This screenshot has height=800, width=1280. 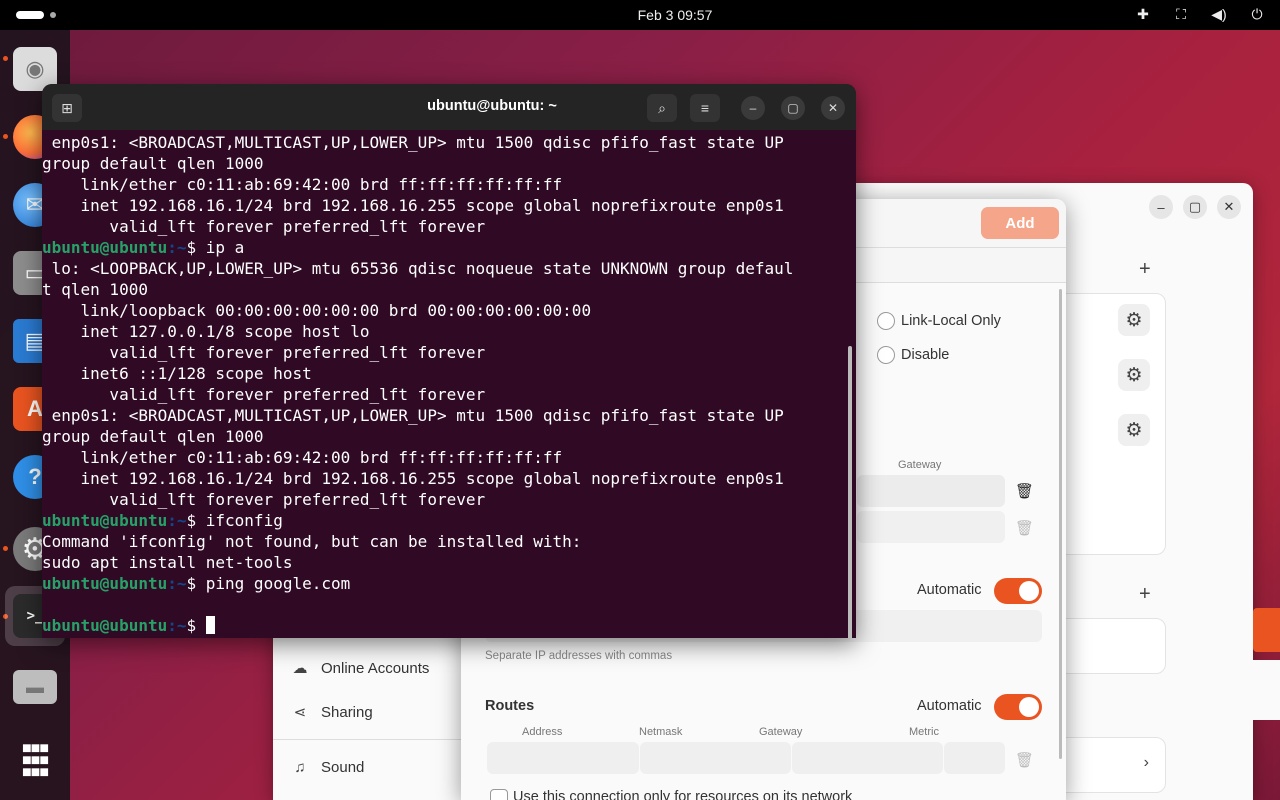 What do you see at coordinates (1109, 765) in the screenshot?
I see `proxy-card: ›` at bounding box center [1109, 765].